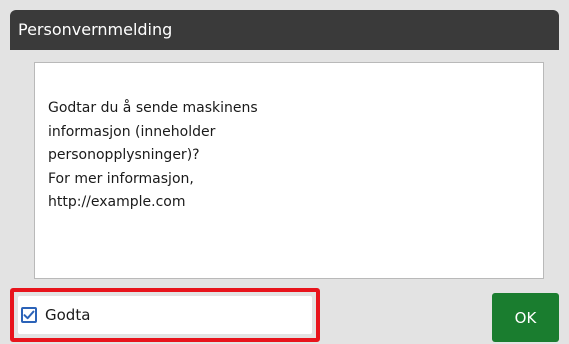 This screenshot has height=344, width=569. Describe the element at coordinates (68, 315) in the screenshot. I see `accept-label: Godta` at that location.